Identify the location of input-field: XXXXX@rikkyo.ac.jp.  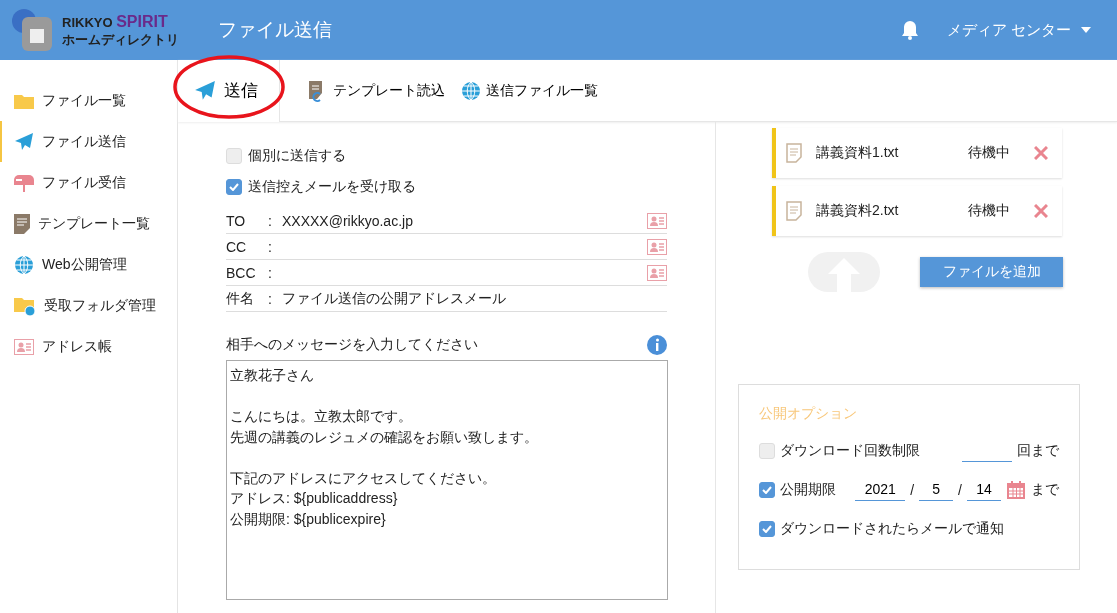
(464, 220).